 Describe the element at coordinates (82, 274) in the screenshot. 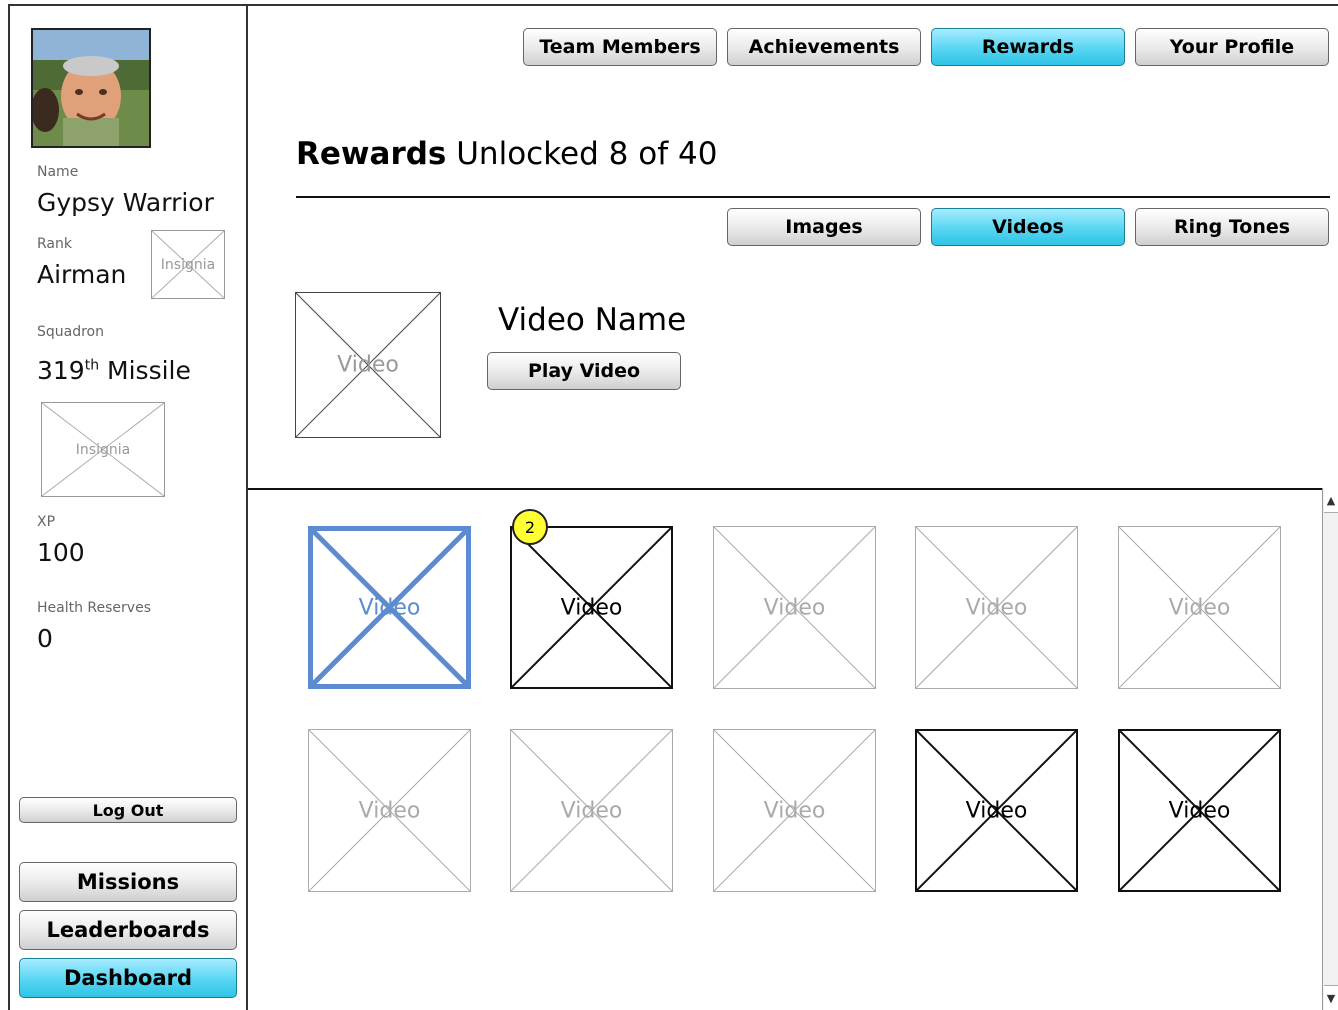

I see `rank-value: Airman` at that location.